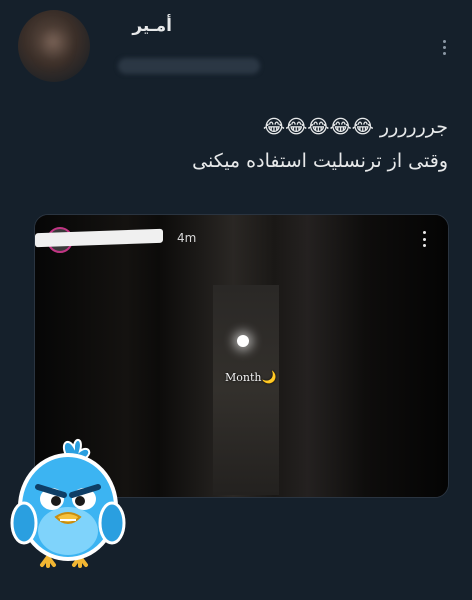  Describe the element at coordinates (241, 240) in the screenshot. I see `story-header: 4m` at that location.